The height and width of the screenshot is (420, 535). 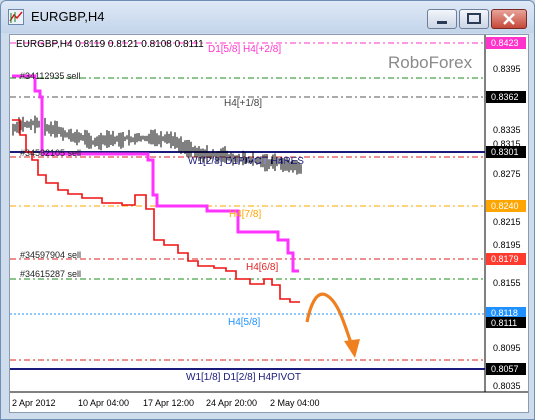 I want to click on order-label: #34597904 sell, so click(x=50, y=255).